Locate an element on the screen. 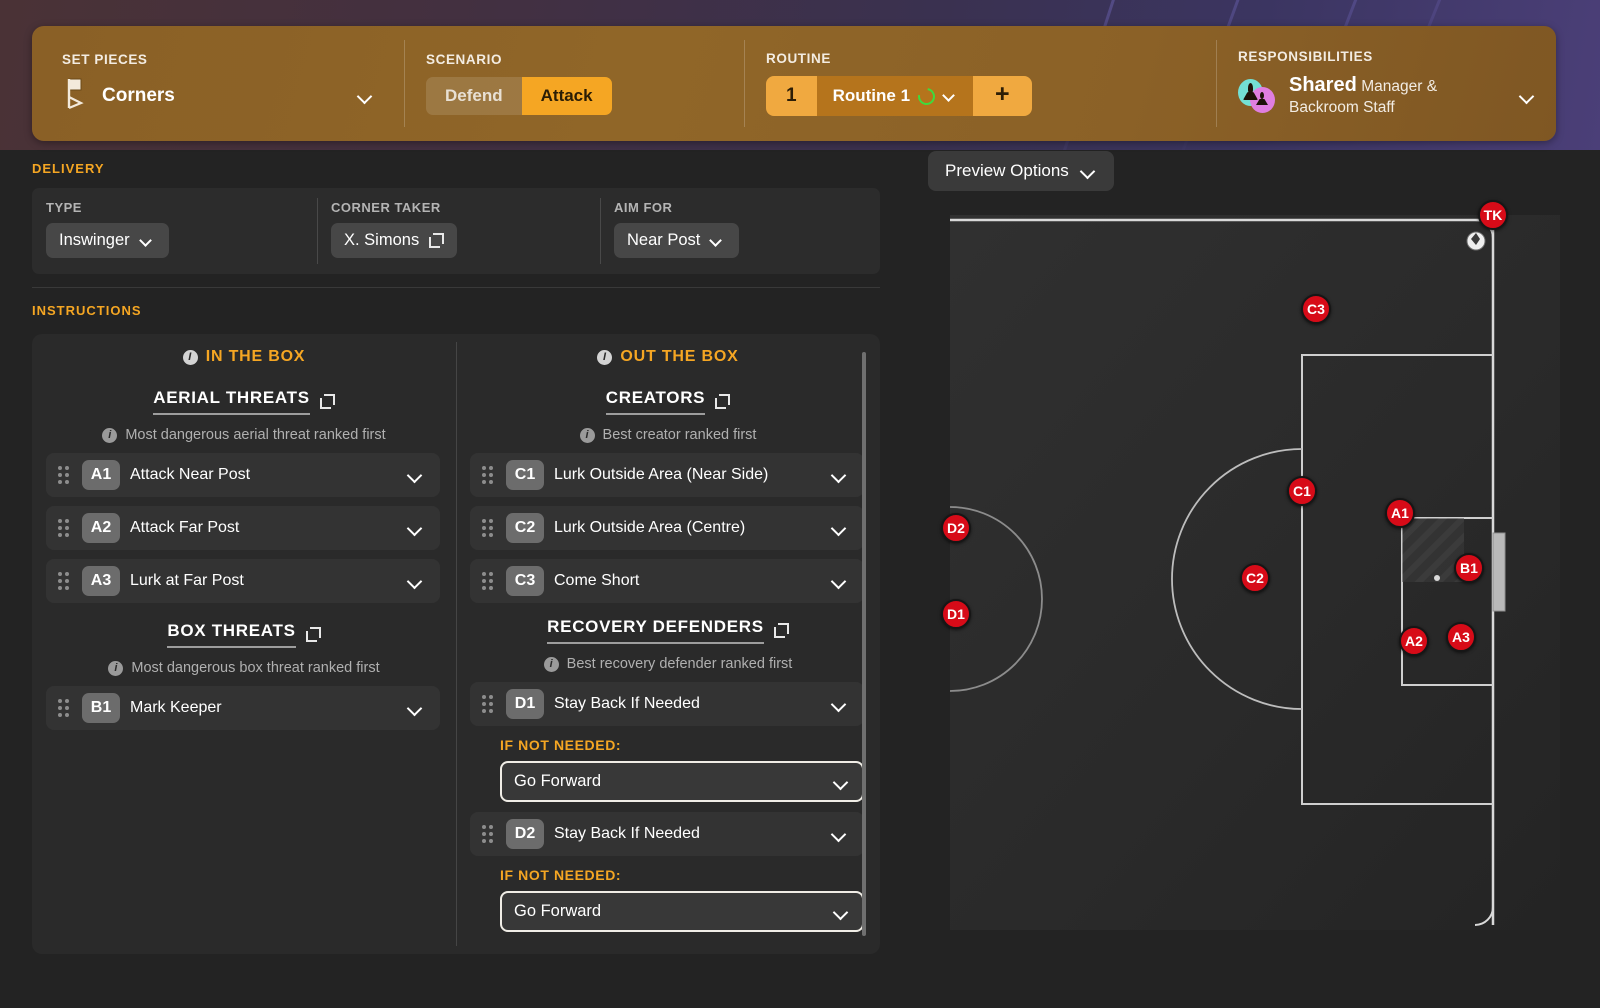 This screenshot has height=1008, width=1600. creators-hint-text: Best creator ranked first is located at coordinates (679, 435).